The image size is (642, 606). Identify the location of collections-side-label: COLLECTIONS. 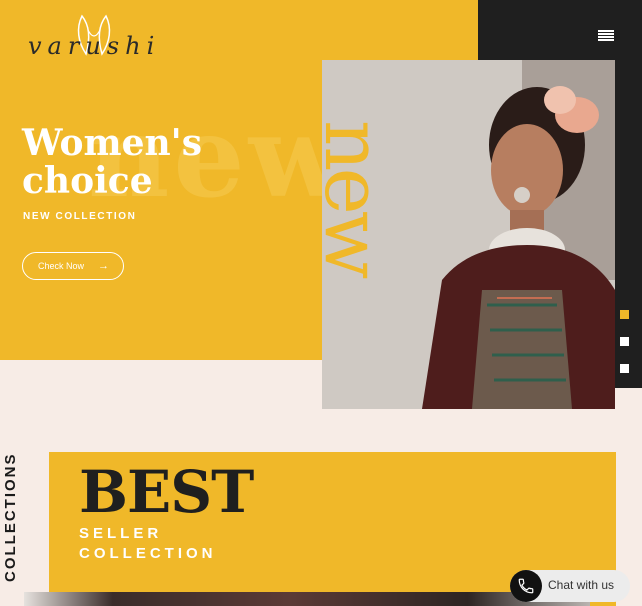
(10, 517).